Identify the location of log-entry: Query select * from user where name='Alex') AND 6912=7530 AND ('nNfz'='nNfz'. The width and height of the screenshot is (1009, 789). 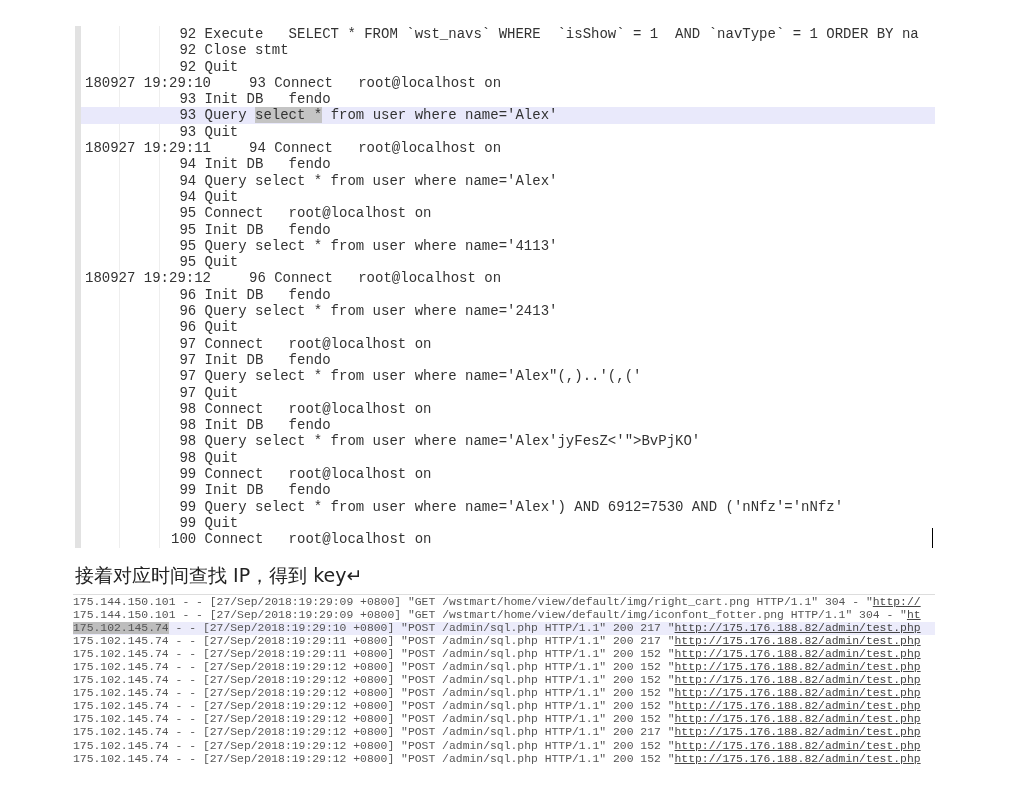
(524, 506).